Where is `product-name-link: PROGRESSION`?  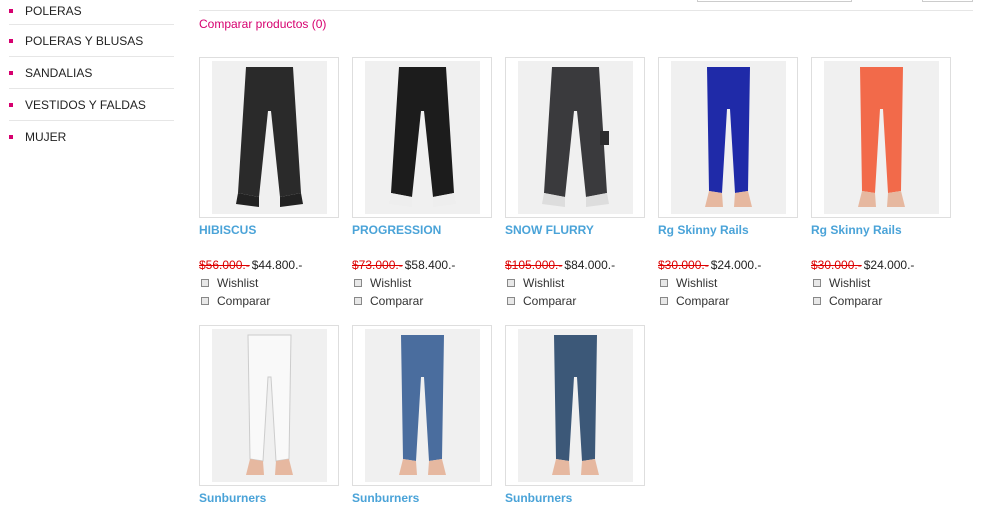 product-name-link: PROGRESSION is located at coordinates (422, 230).